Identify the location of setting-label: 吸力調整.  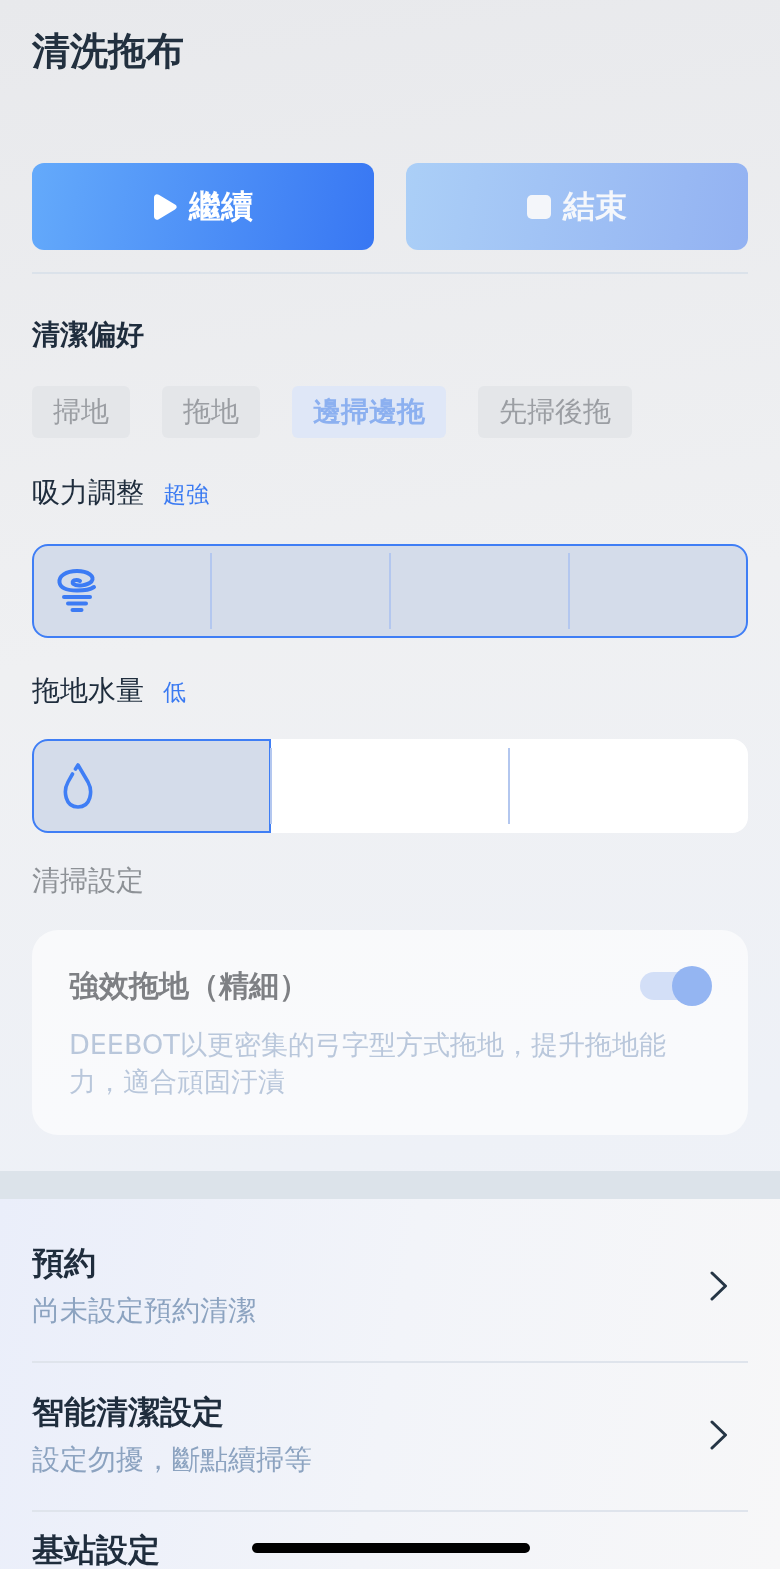
(88, 493).